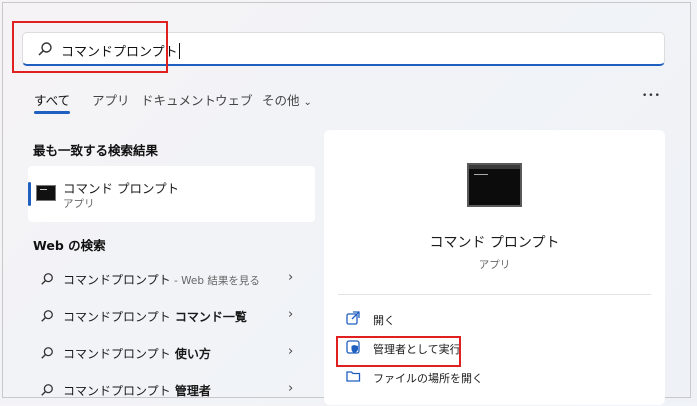  I want to click on best-match-type: アプリ, so click(79, 204).